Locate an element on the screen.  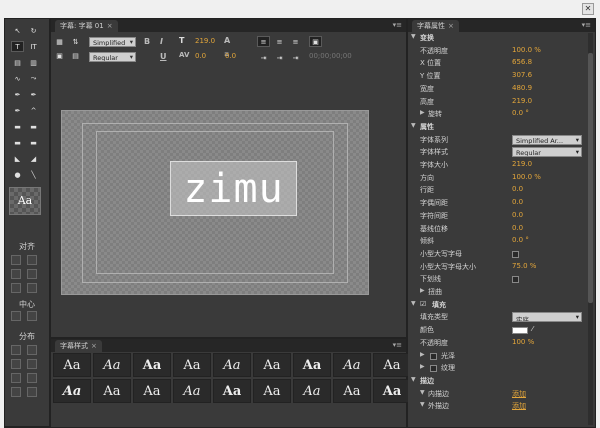
timecode: 00;00;00;00 is located at coordinates (330, 56).